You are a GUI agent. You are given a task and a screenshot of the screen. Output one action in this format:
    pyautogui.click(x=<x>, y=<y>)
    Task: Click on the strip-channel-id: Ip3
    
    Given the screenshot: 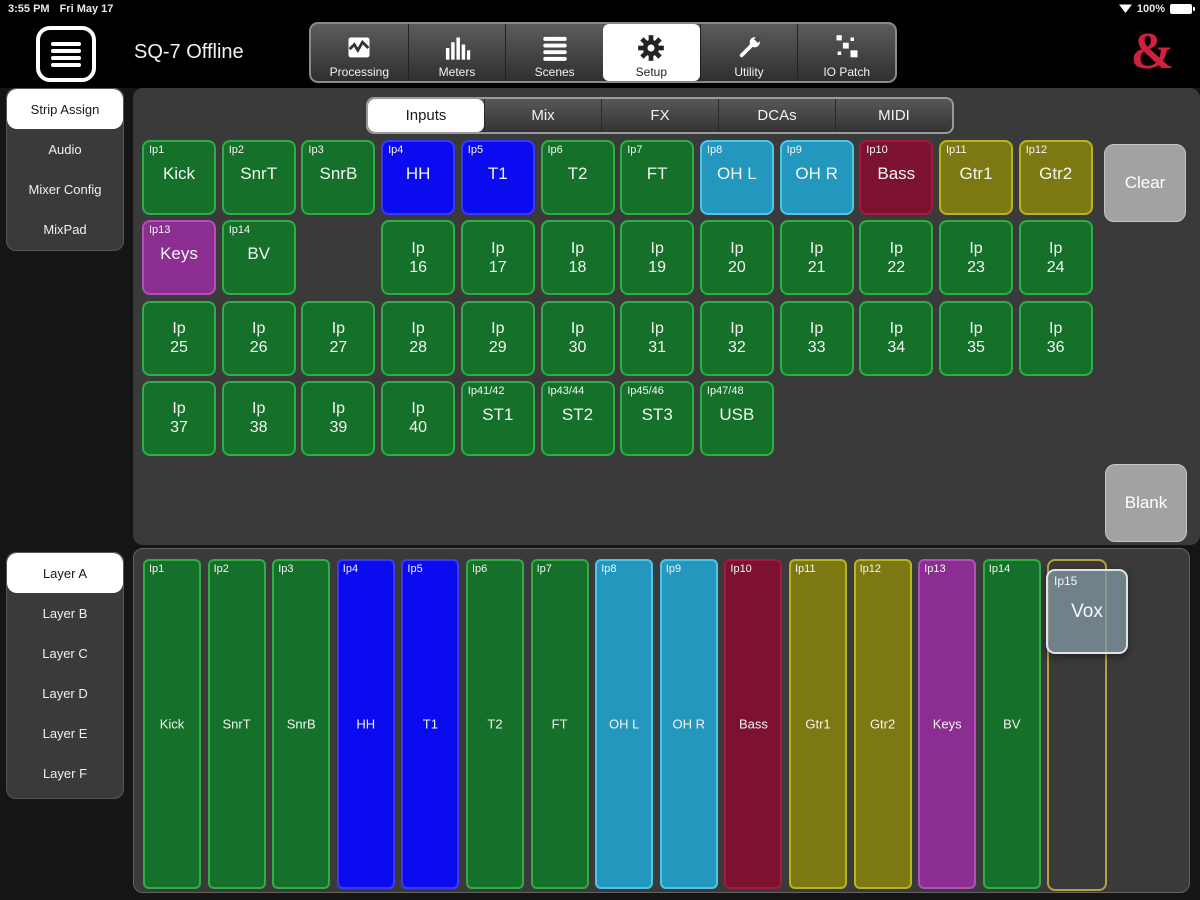 What is the action you would take?
    pyautogui.click(x=286, y=569)
    